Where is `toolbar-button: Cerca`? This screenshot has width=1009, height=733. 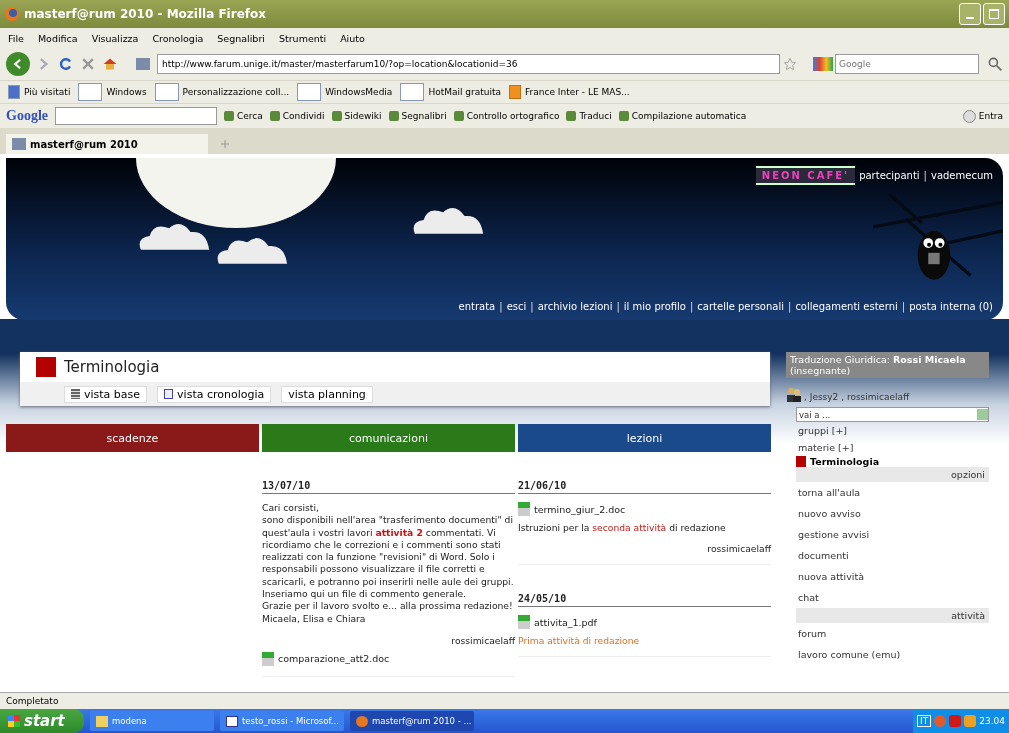 toolbar-button: Cerca is located at coordinates (243, 116).